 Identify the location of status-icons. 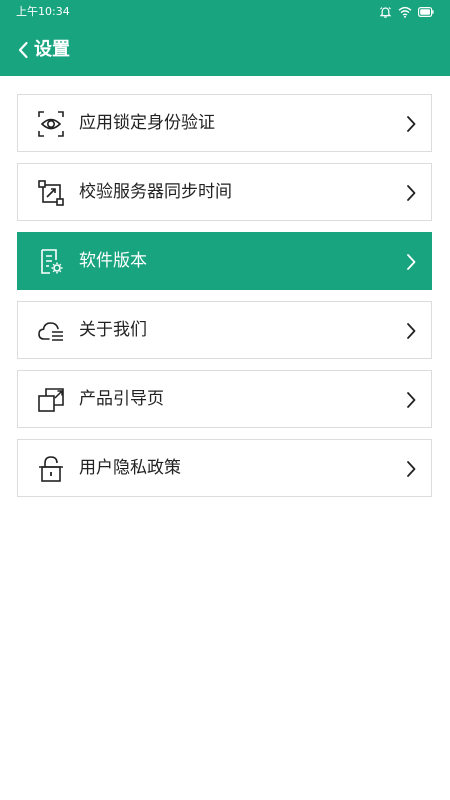
(406, 12).